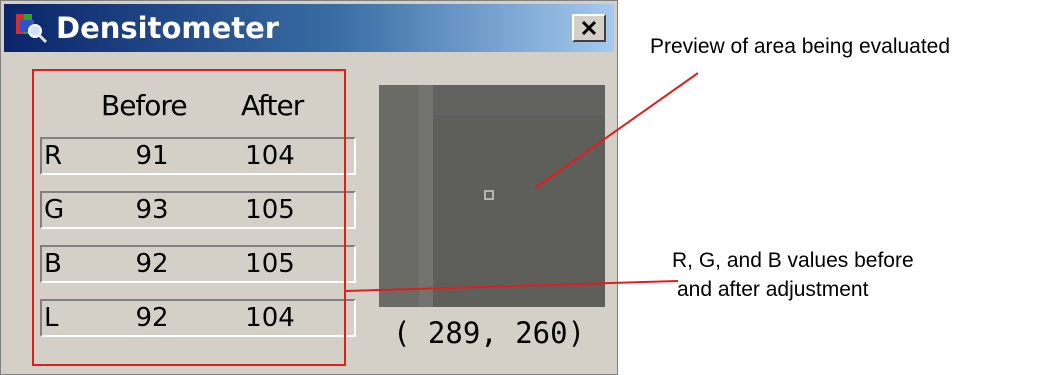 This screenshot has height=375, width=1037. What do you see at coordinates (793, 260) in the screenshot?
I see `values-callout-label-line1: R, G, and B values before` at bounding box center [793, 260].